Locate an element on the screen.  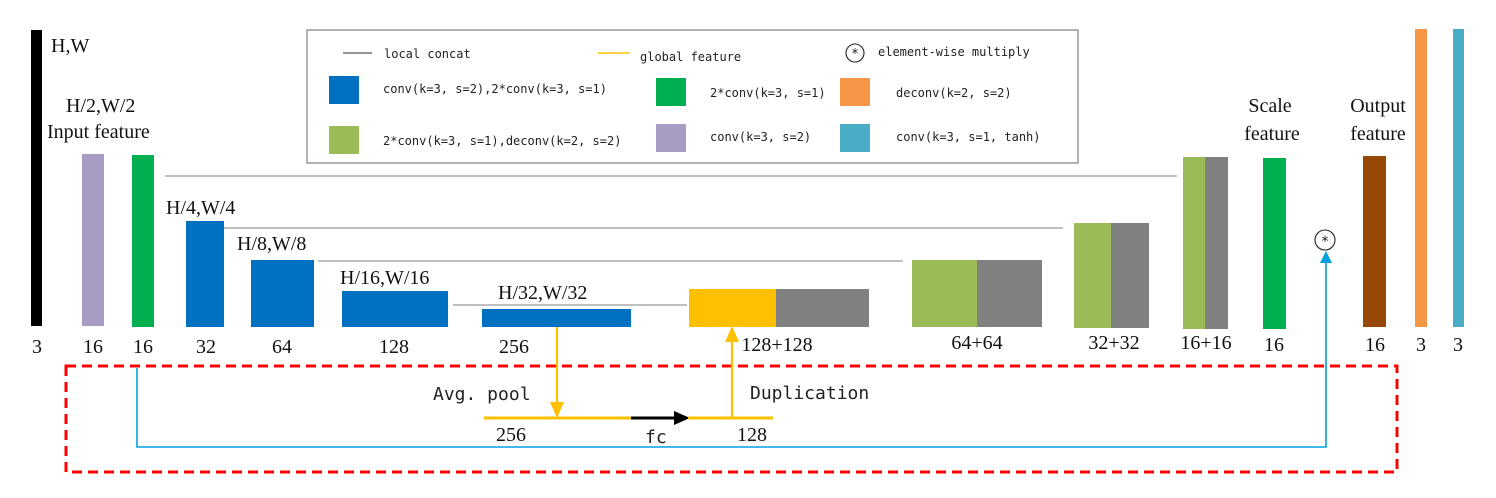
scale-feature-block is located at coordinates (1274, 243).